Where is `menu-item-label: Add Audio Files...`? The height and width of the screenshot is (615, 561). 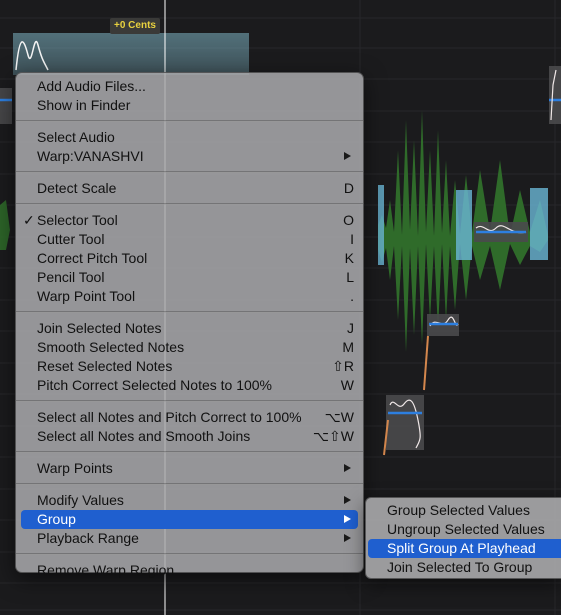
menu-item-label: Add Audio Files... is located at coordinates (91, 86).